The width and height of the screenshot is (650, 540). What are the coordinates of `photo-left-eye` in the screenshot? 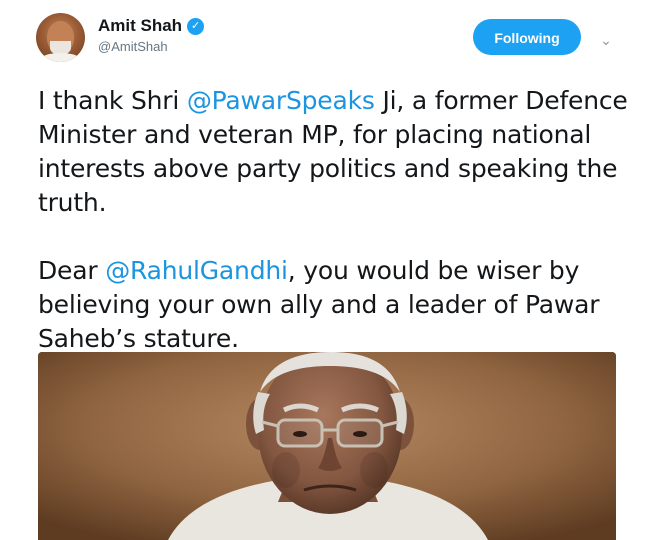 It's located at (300, 434).